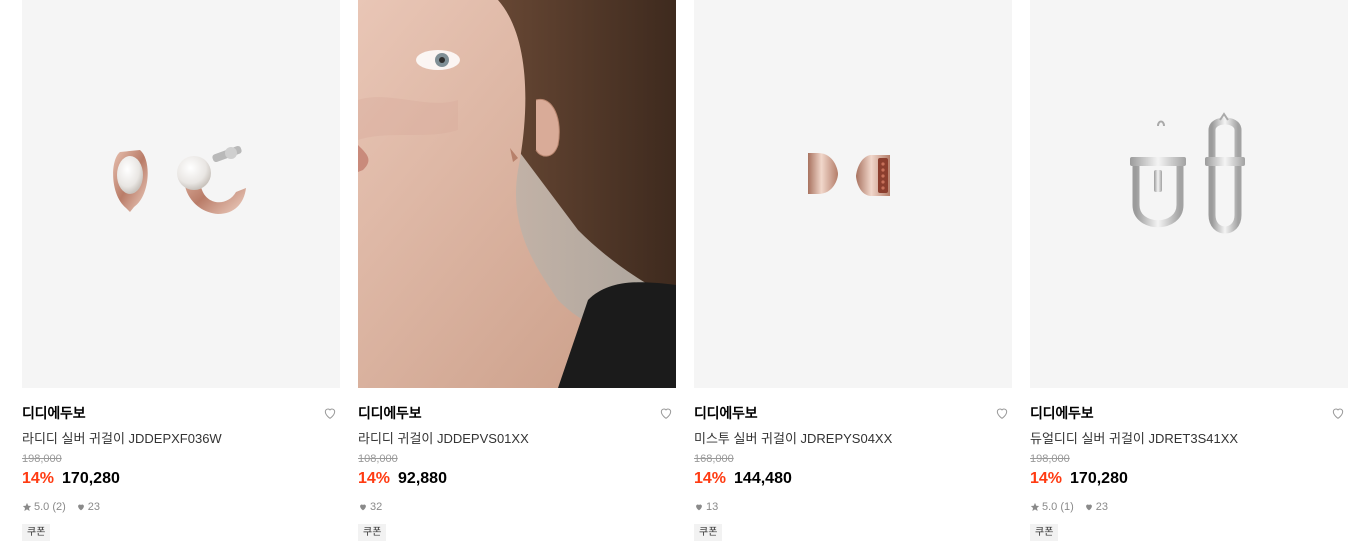  I want to click on original-price: 108,000, so click(378, 459).